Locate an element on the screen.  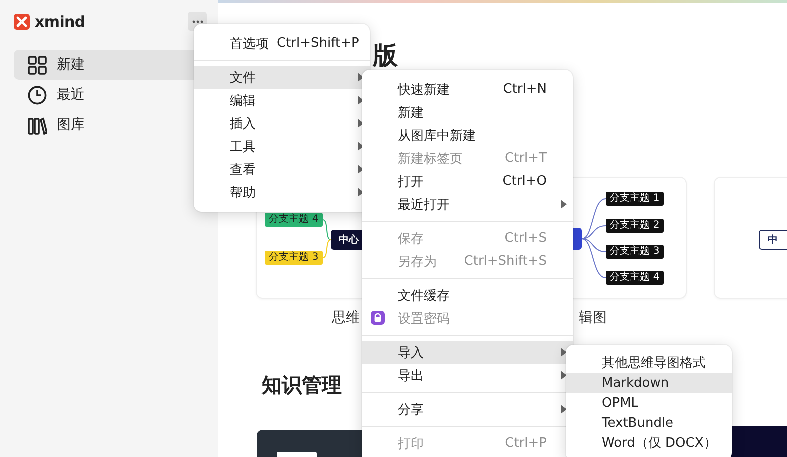
menu-item: 新建 is located at coordinates (467, 112).